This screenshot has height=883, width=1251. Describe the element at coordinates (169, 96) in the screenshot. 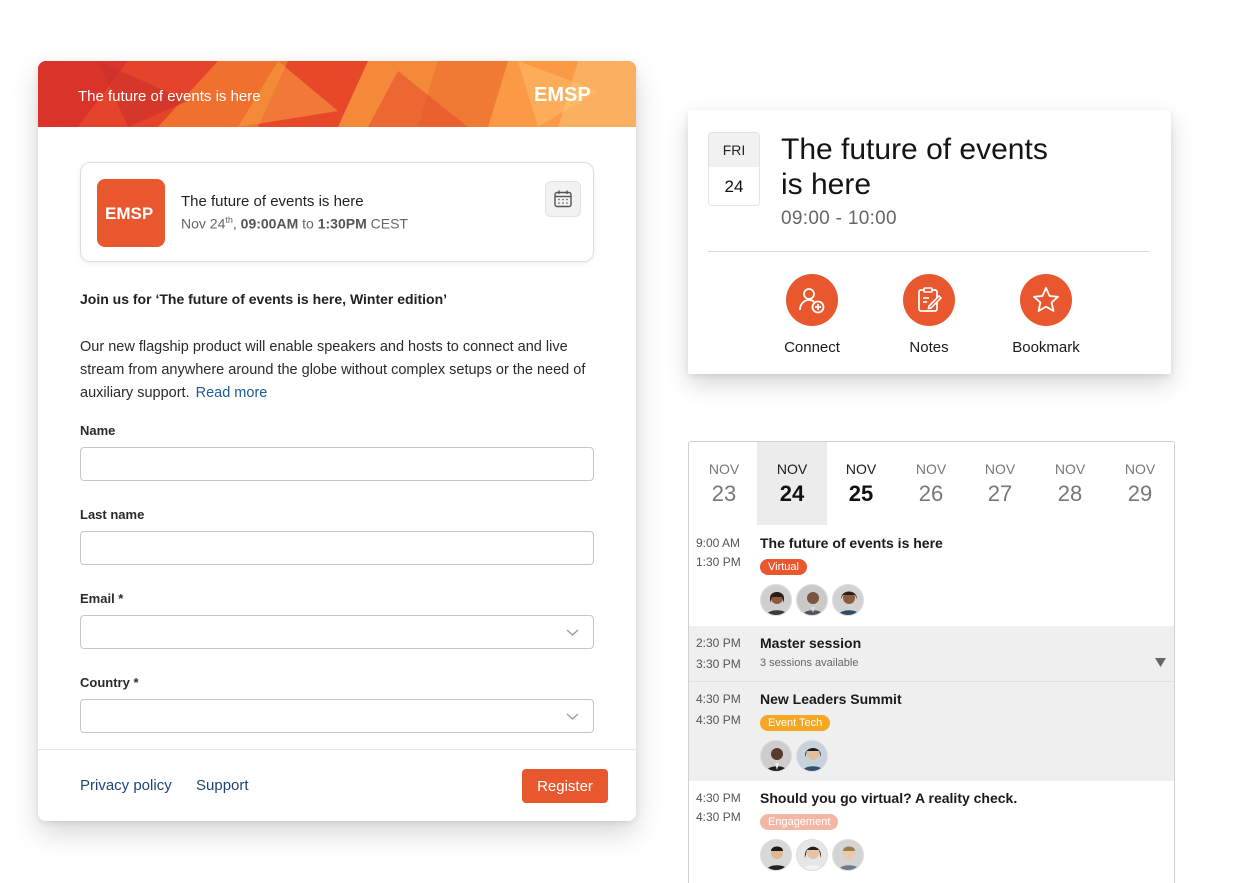

I see `banner-title: The future of events is here` at that location.